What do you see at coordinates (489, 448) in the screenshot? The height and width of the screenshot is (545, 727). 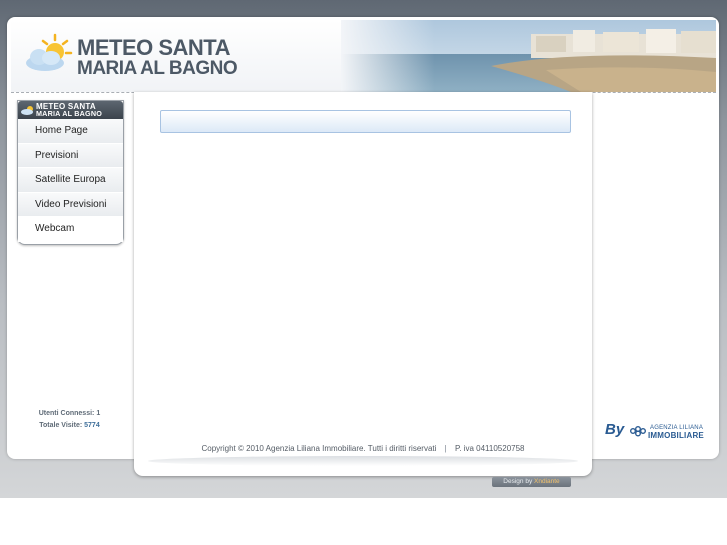 I see `vat-number: P. iva 04110520758` at bounding box center [489, 448].